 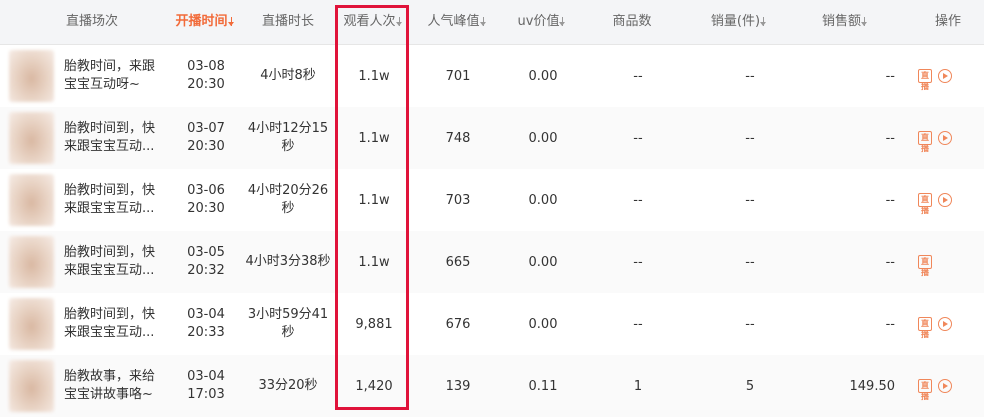 What do you see at coordinates (206, 200) in the screenshot?
I see `start-time: 03-06 20:30` at bounding box center [206, 200].